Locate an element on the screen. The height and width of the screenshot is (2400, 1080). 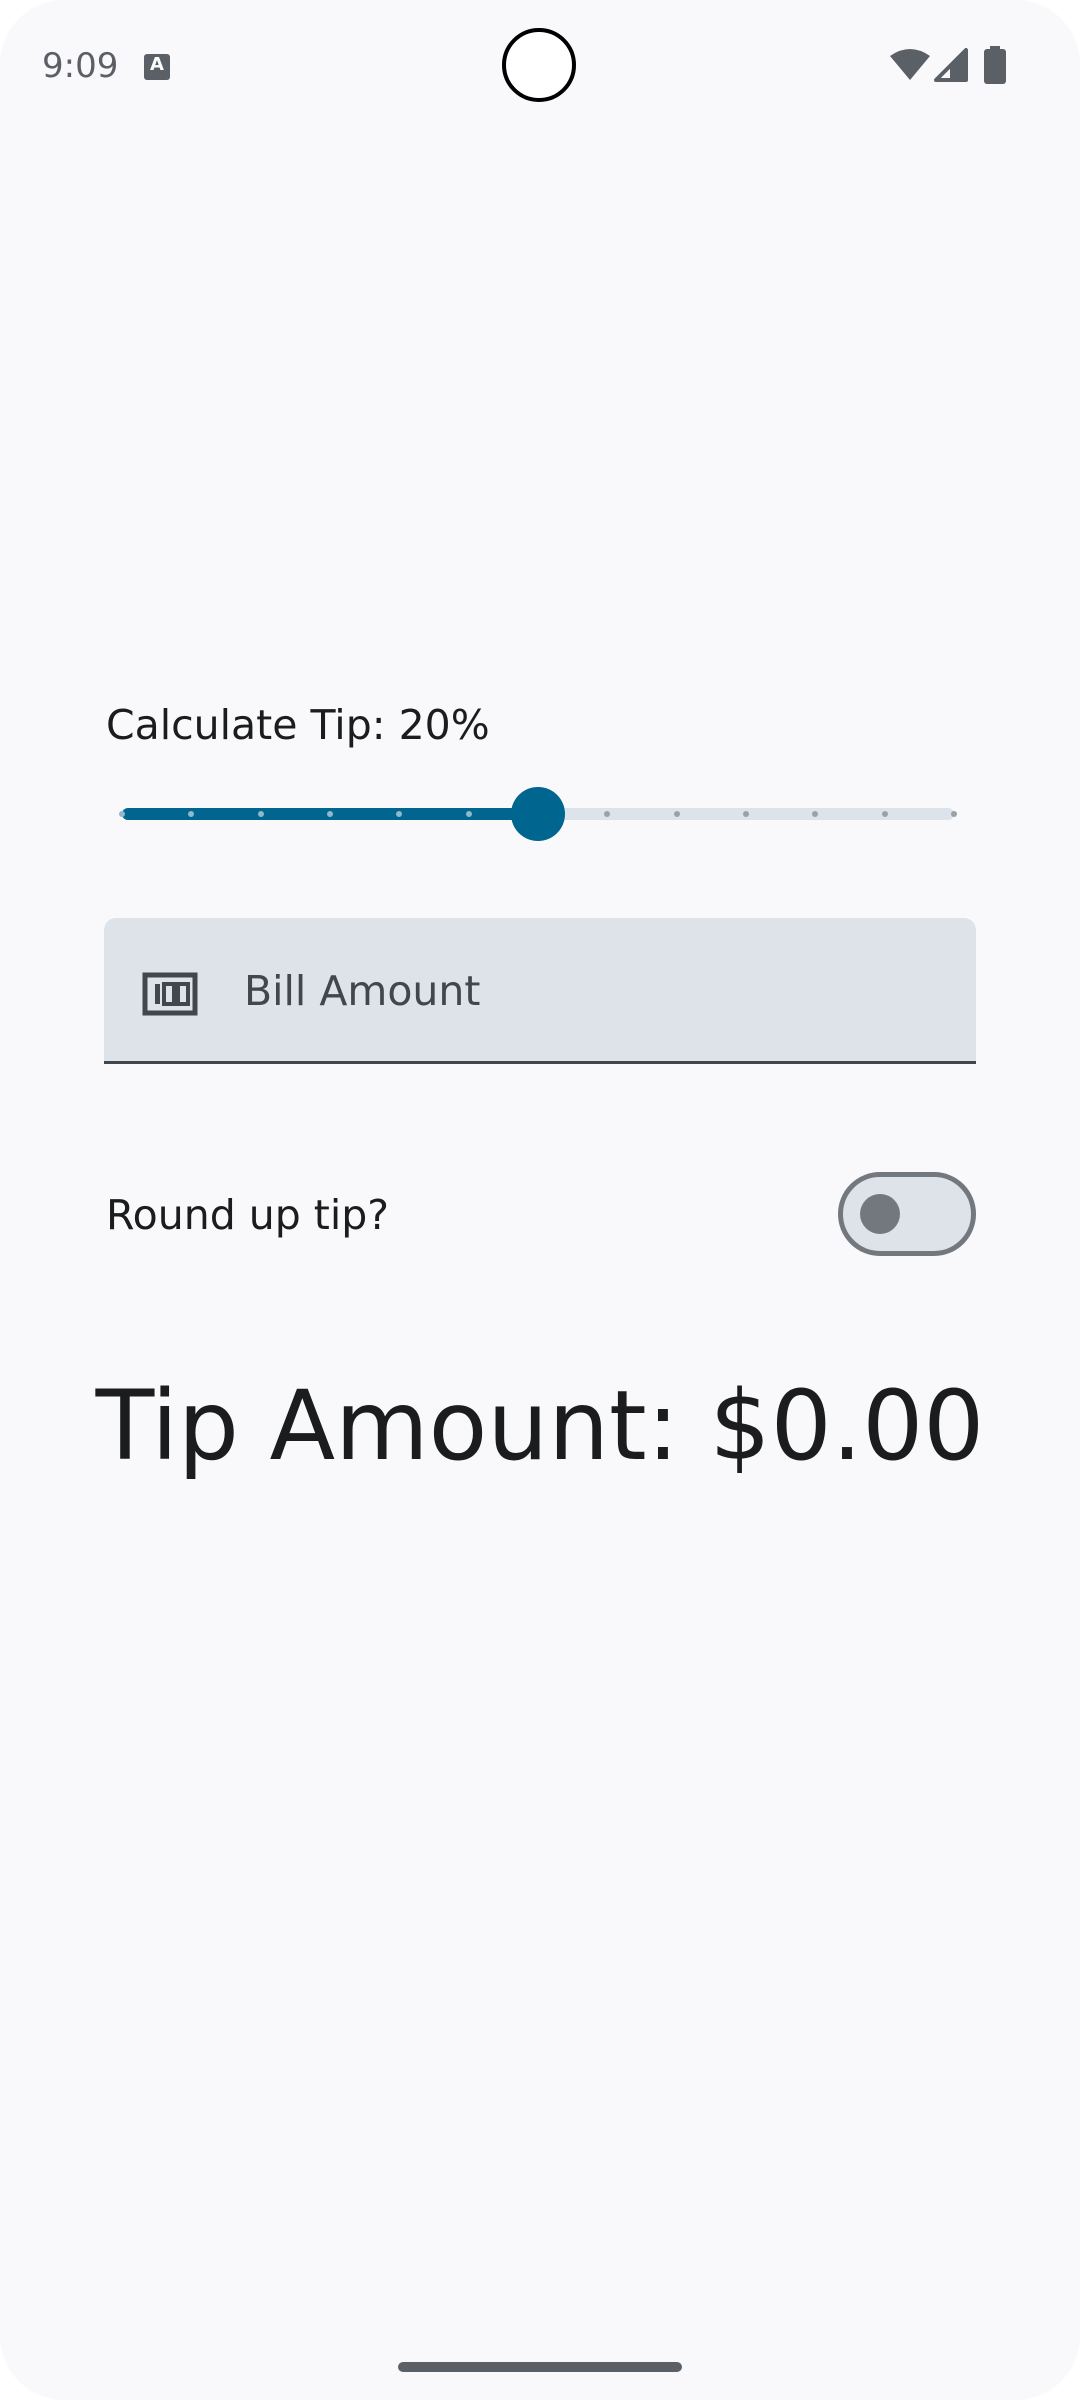
status-time: 9:09 is located at coordinates (80, 66).